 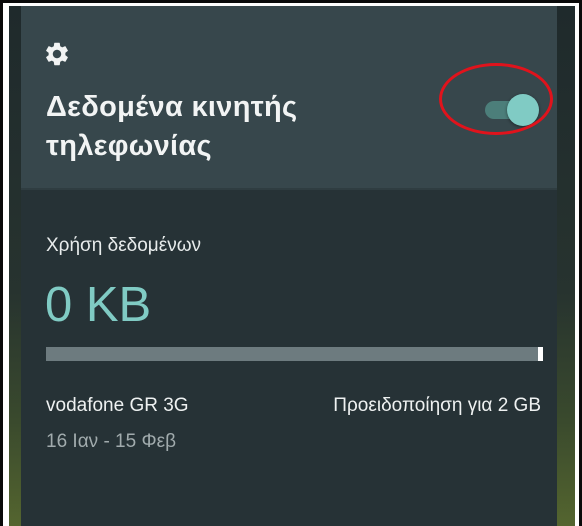 I want to click on data-usage-value: 0 KB, so click(x=98, y=305).